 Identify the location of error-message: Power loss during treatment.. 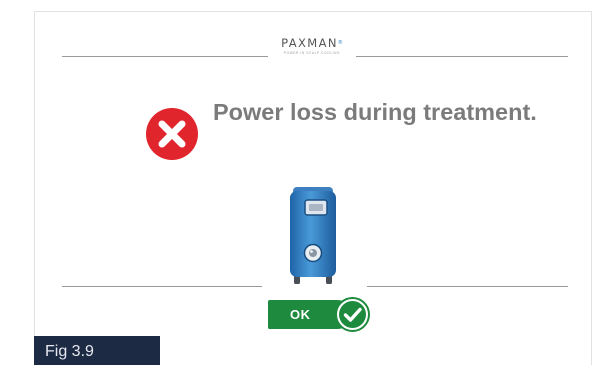
(375, 112).